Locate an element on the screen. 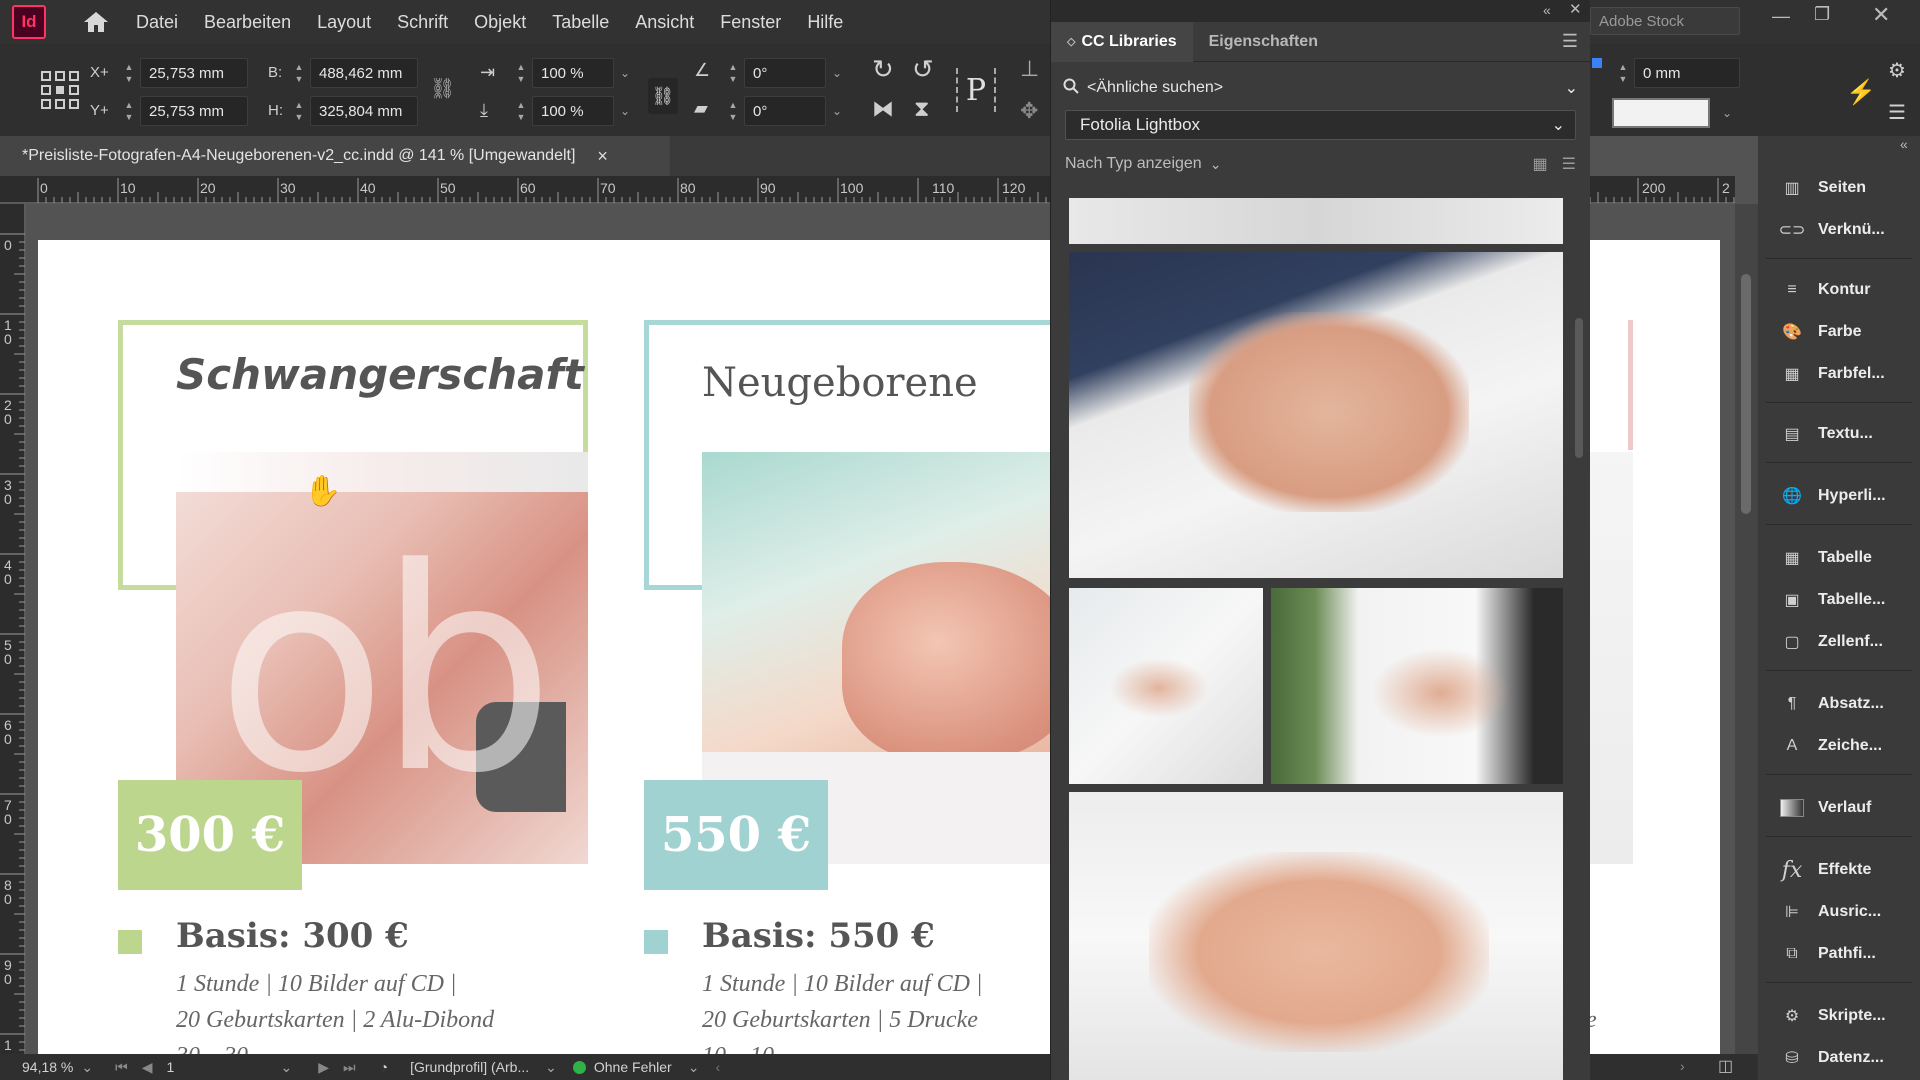 The image size is (1920, 1080). close-tab-icon: × is located at coordinates (602, 156).